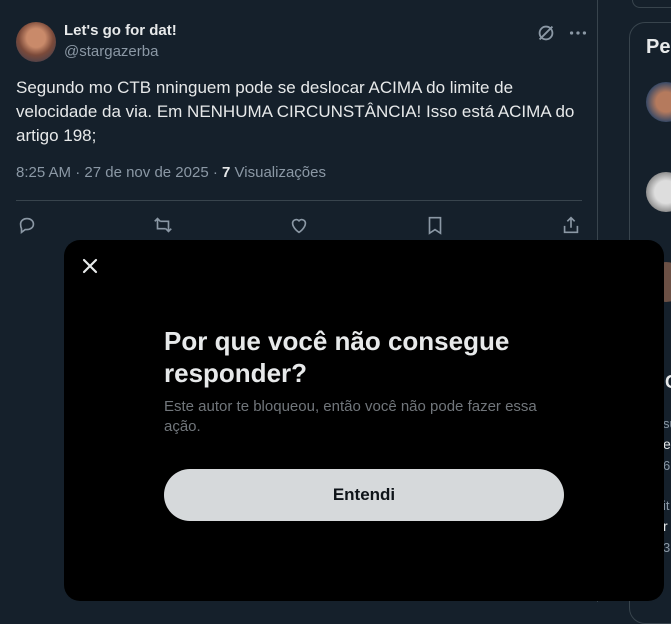 This screenshot has width=671, height=624. I want to click on sidebar-fragment: 6, so click(667, 465).